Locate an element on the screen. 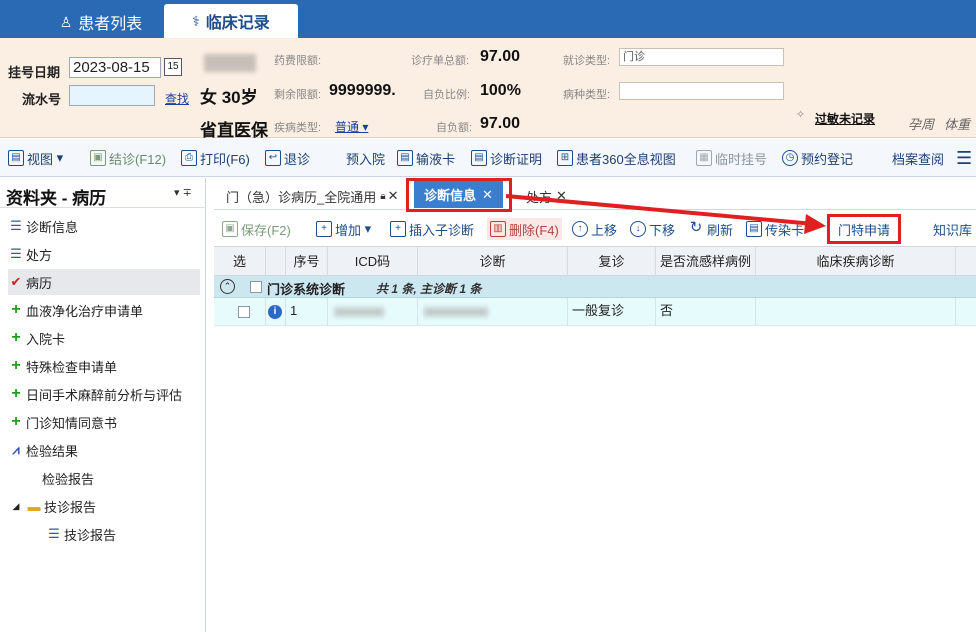 This screenshot has width=976, height=632. save-icon: ▣ is located at coordinates (230, 229).